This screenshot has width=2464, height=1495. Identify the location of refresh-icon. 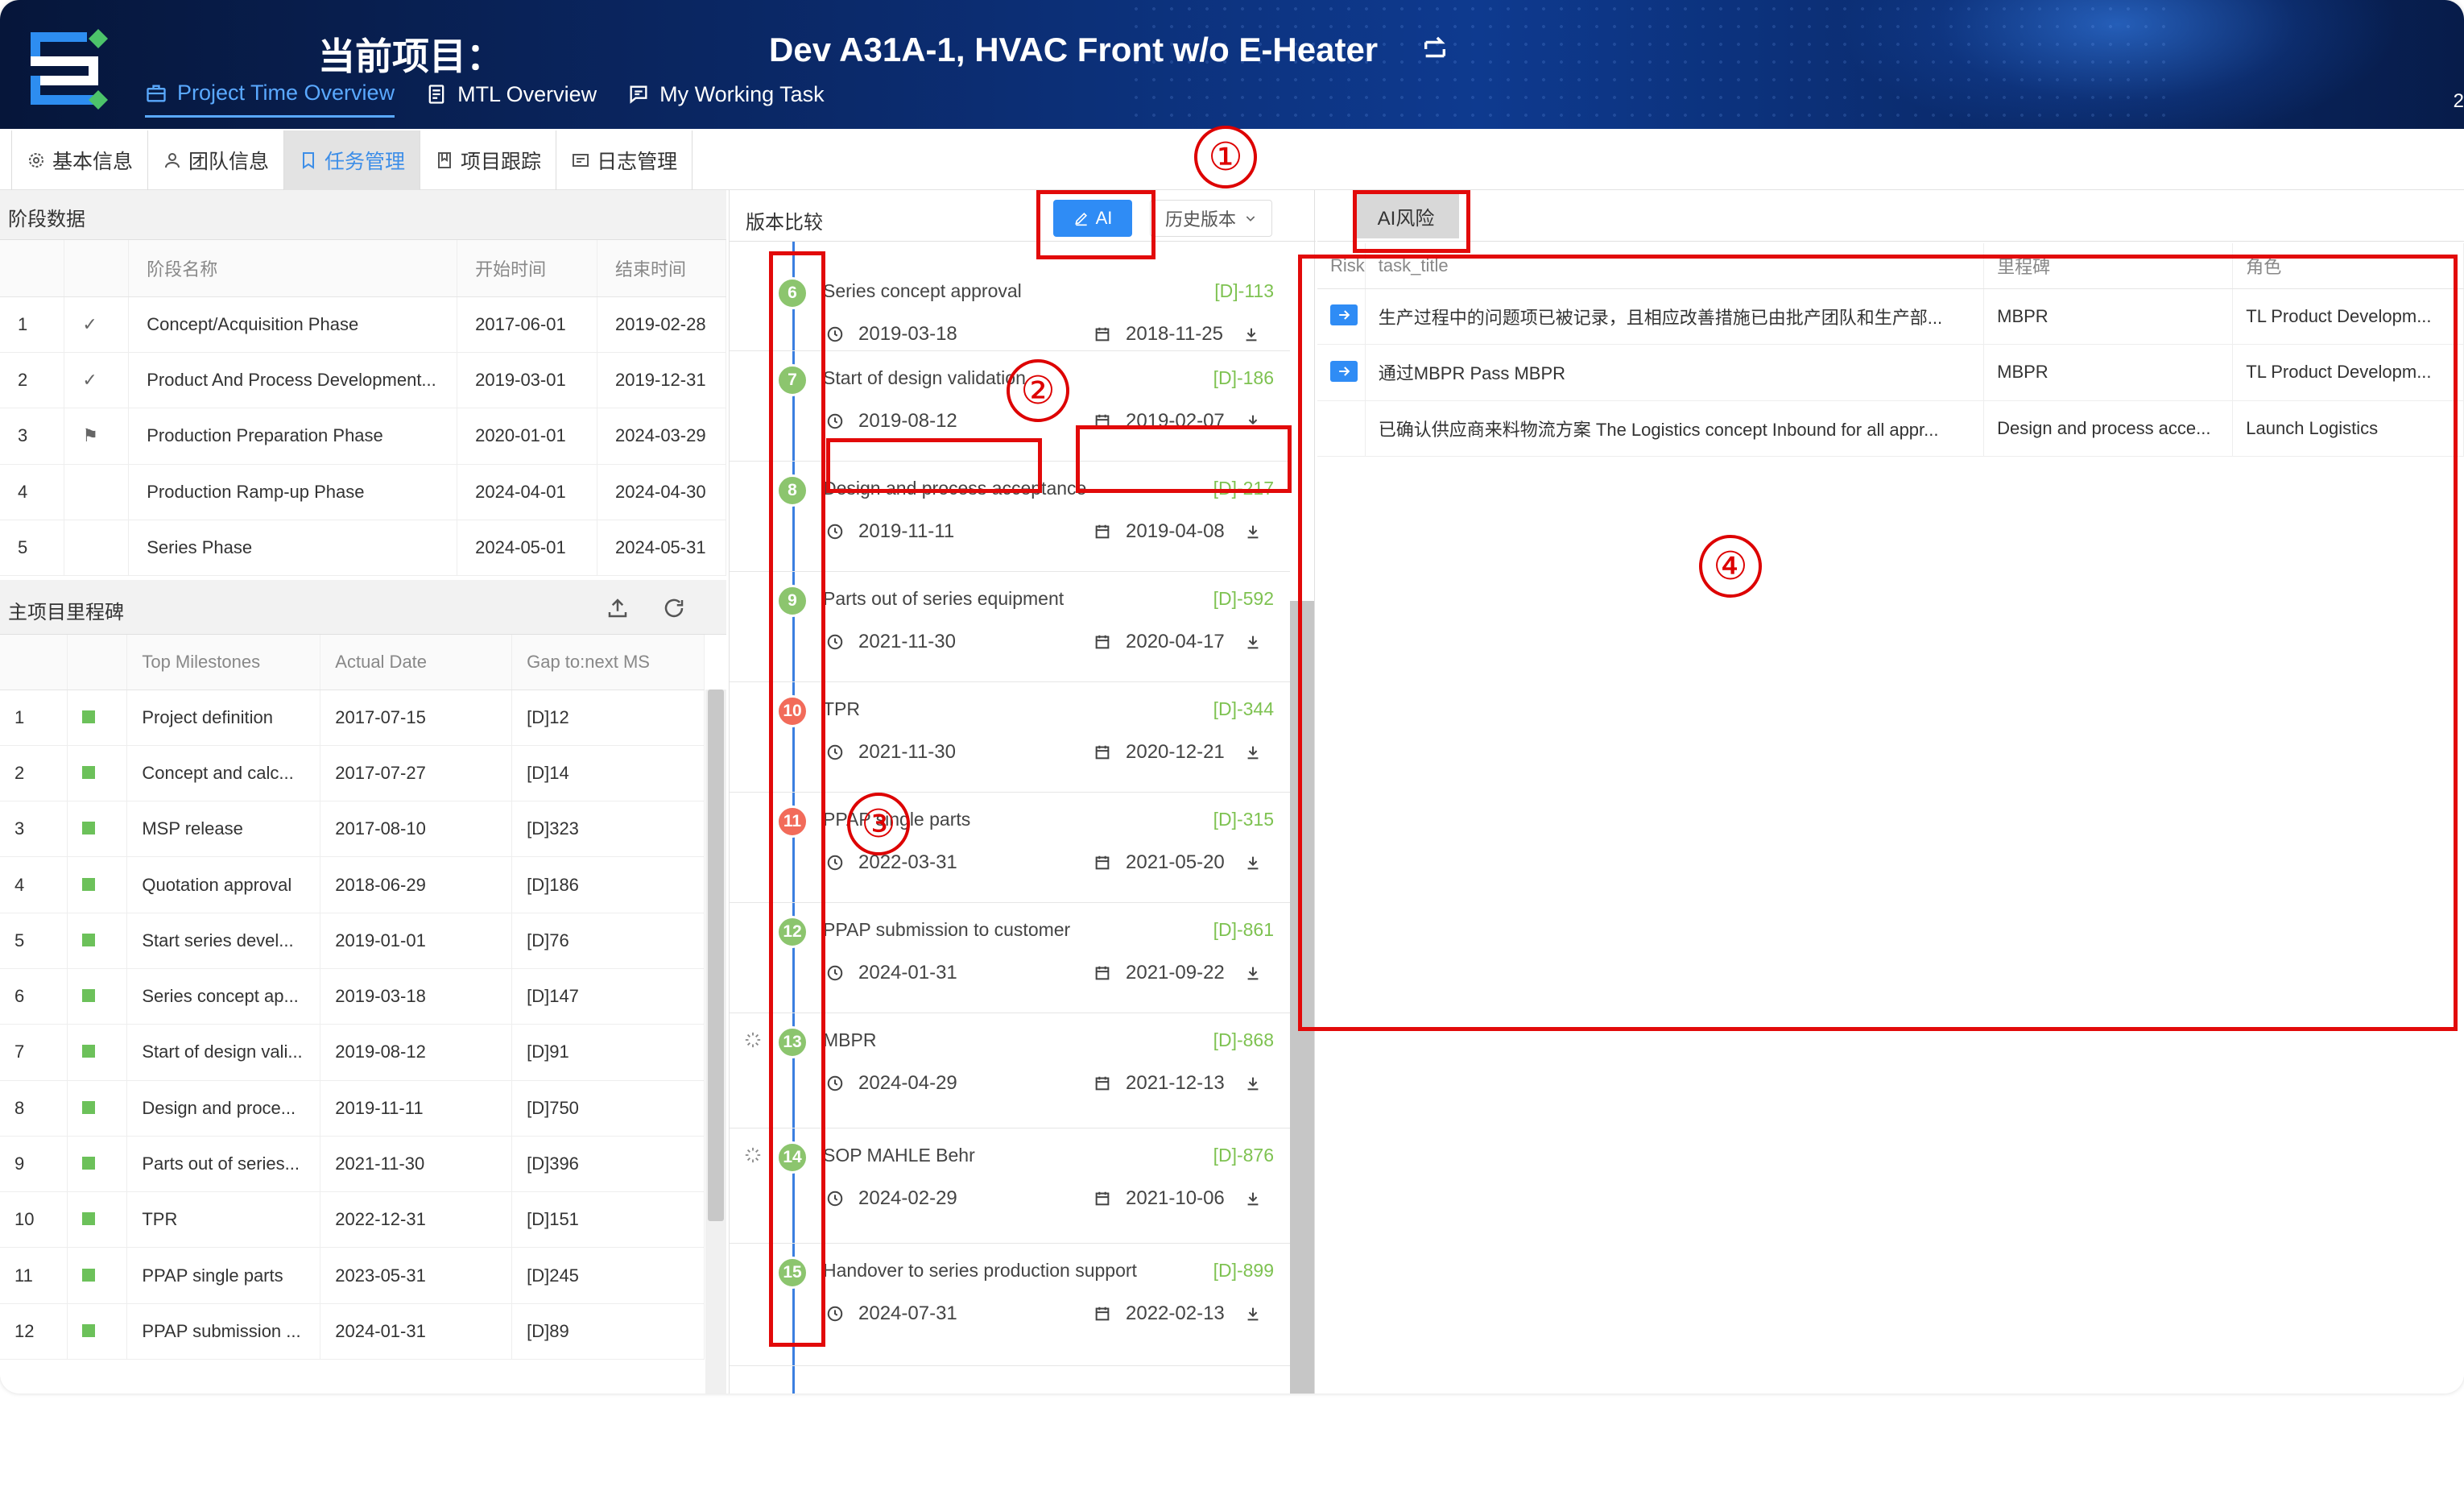
(674, 608).